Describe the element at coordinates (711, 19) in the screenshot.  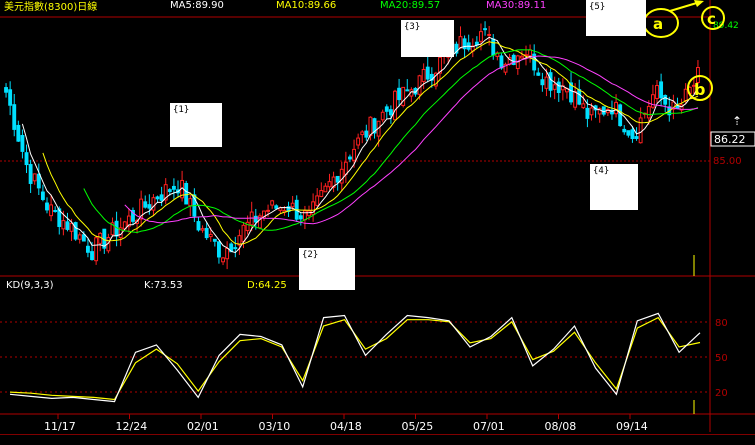
I see `annotation-letter-c: c` at that location.